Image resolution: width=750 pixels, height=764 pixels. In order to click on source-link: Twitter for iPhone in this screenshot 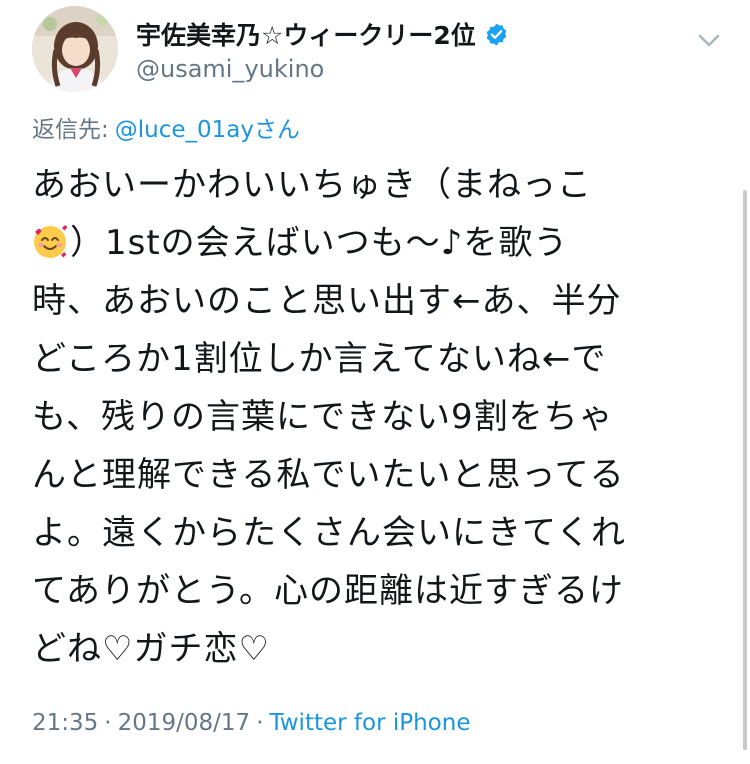, I will do `click(370, 723)`.